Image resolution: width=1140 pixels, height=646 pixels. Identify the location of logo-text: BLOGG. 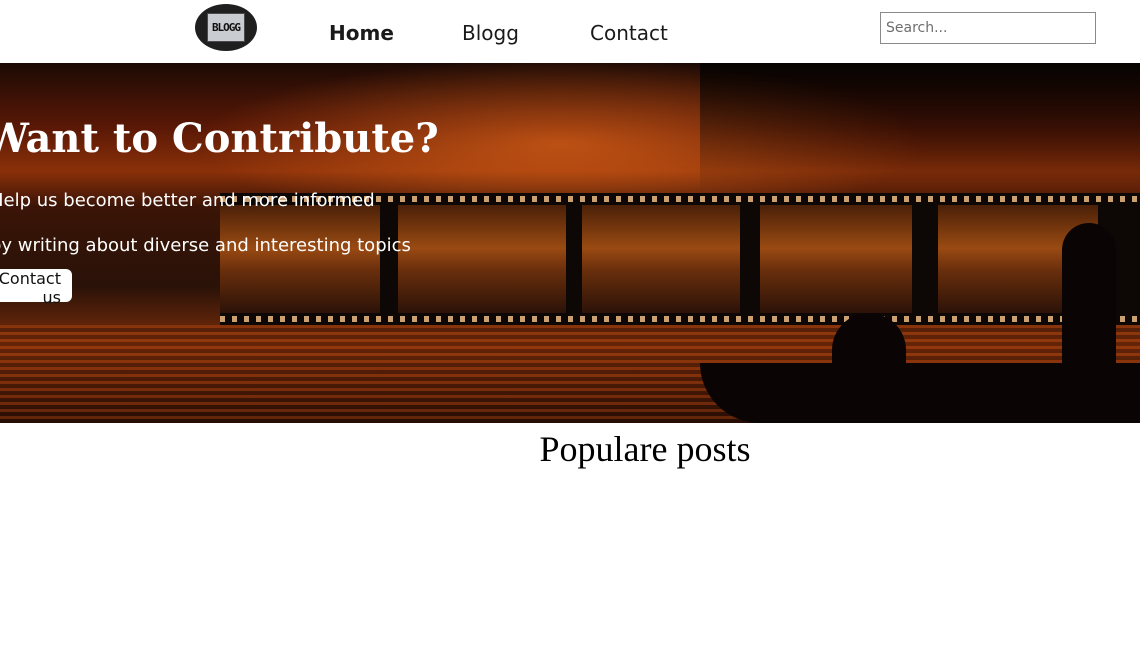
(226, 27).